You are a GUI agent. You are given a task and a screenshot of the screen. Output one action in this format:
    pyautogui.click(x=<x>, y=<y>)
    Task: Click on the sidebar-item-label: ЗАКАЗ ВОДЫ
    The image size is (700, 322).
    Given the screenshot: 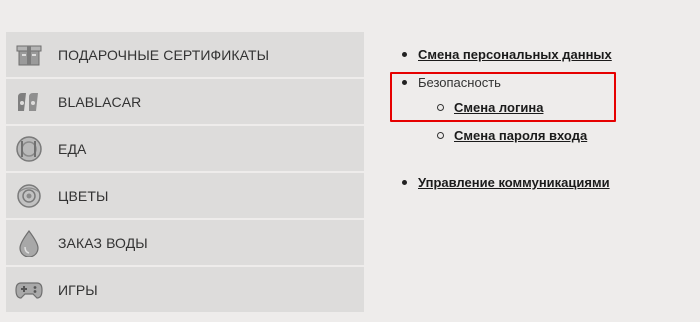 What is the action you would take?
    pyautogui.click(x=103, y=242)
    